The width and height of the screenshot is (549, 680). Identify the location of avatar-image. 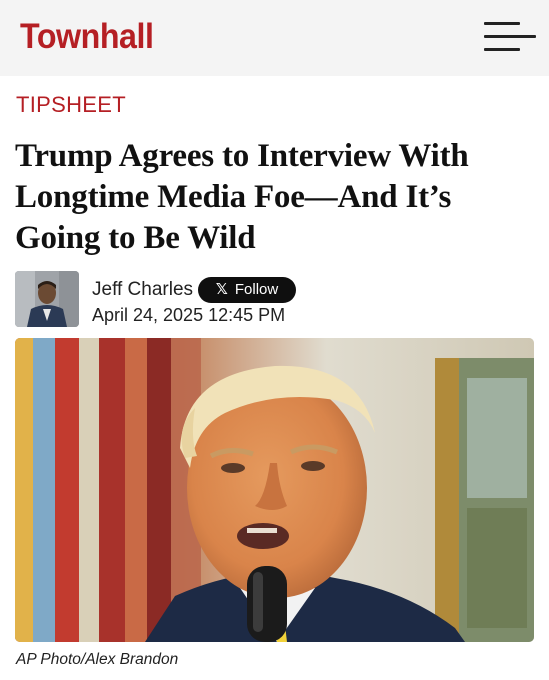
(47, 299).